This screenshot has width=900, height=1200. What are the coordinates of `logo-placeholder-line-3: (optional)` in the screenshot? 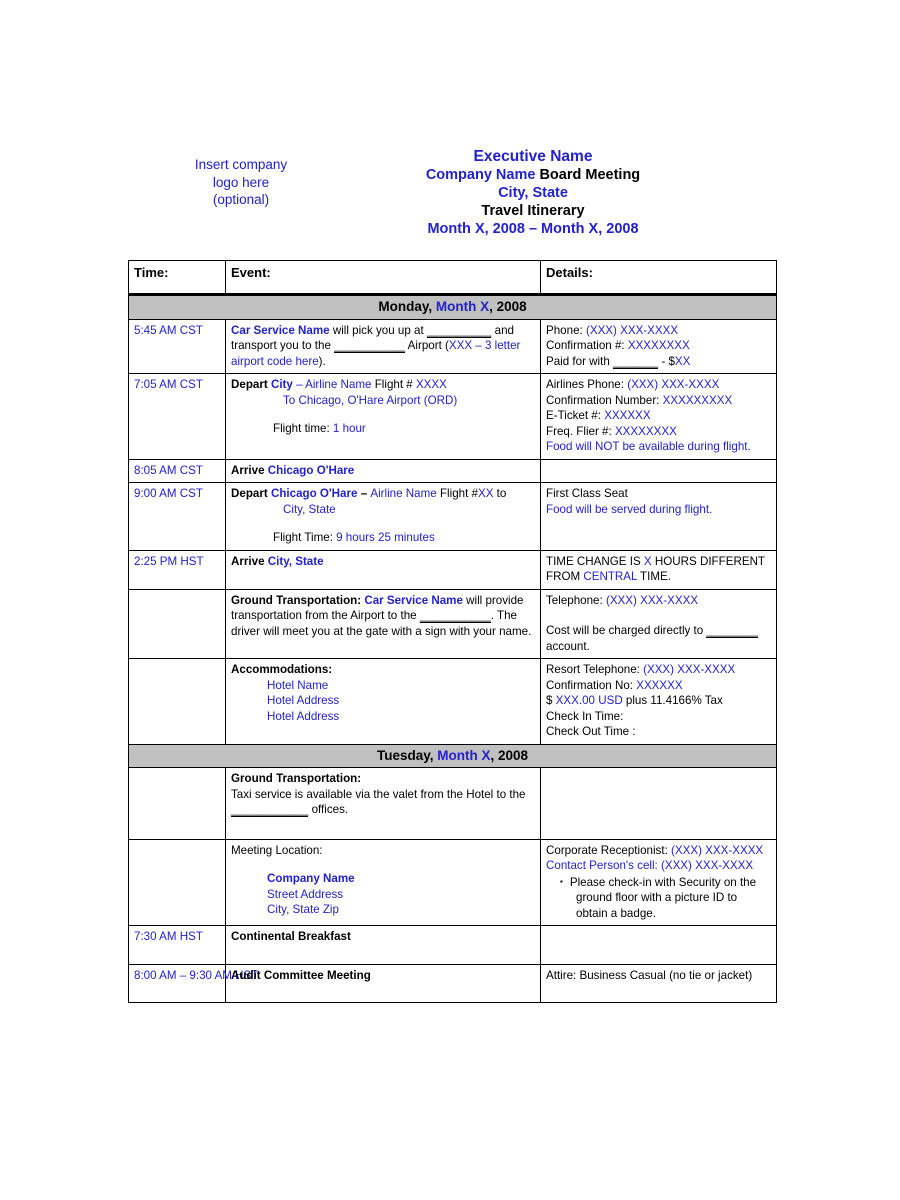 It's located at (241, 199).